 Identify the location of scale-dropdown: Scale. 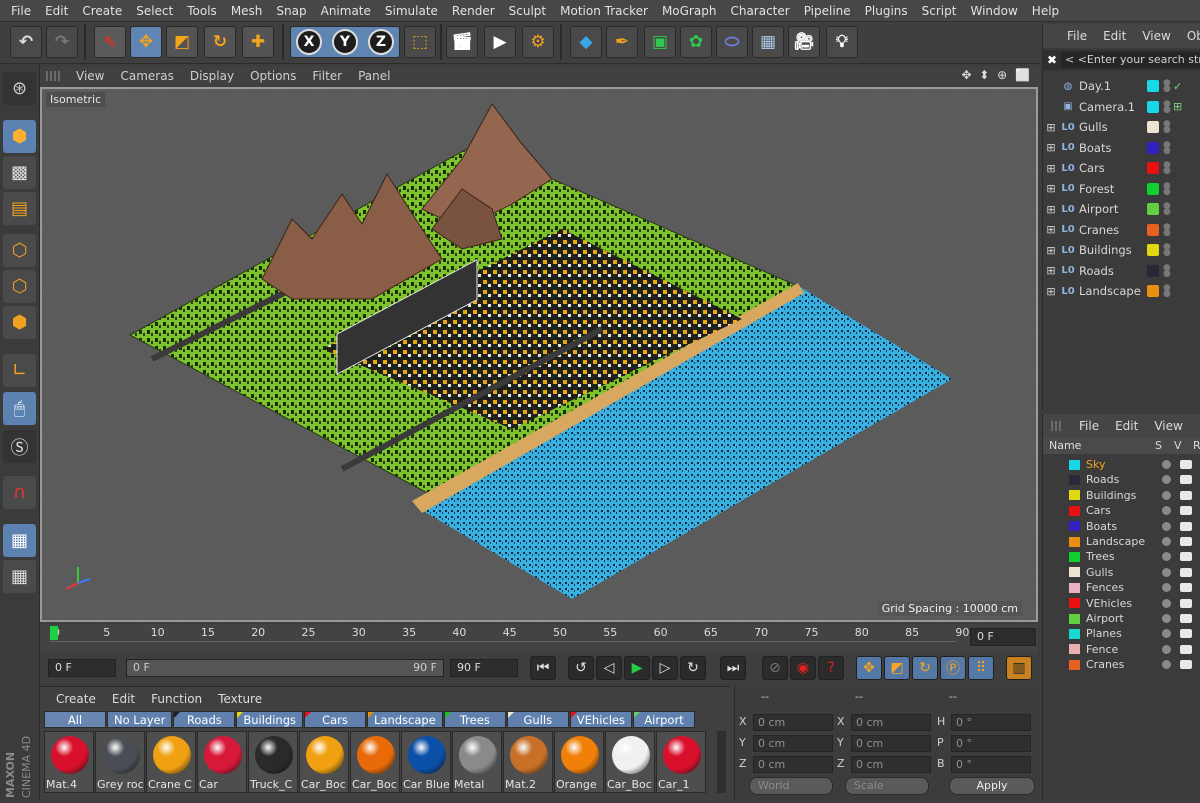
(887, 786).